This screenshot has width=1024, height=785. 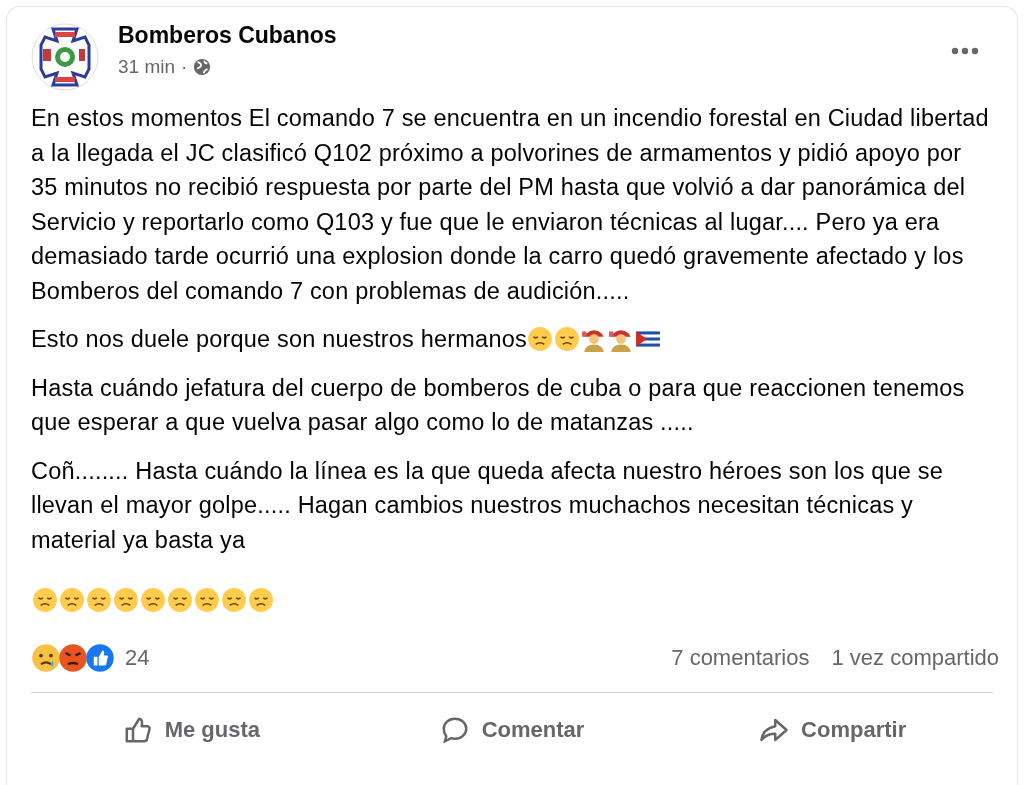 What do you see at coordinates (534, 35) in the screenshot?
I see `author-name: Bomberos Cubanos` at bounding box center [534, 35].